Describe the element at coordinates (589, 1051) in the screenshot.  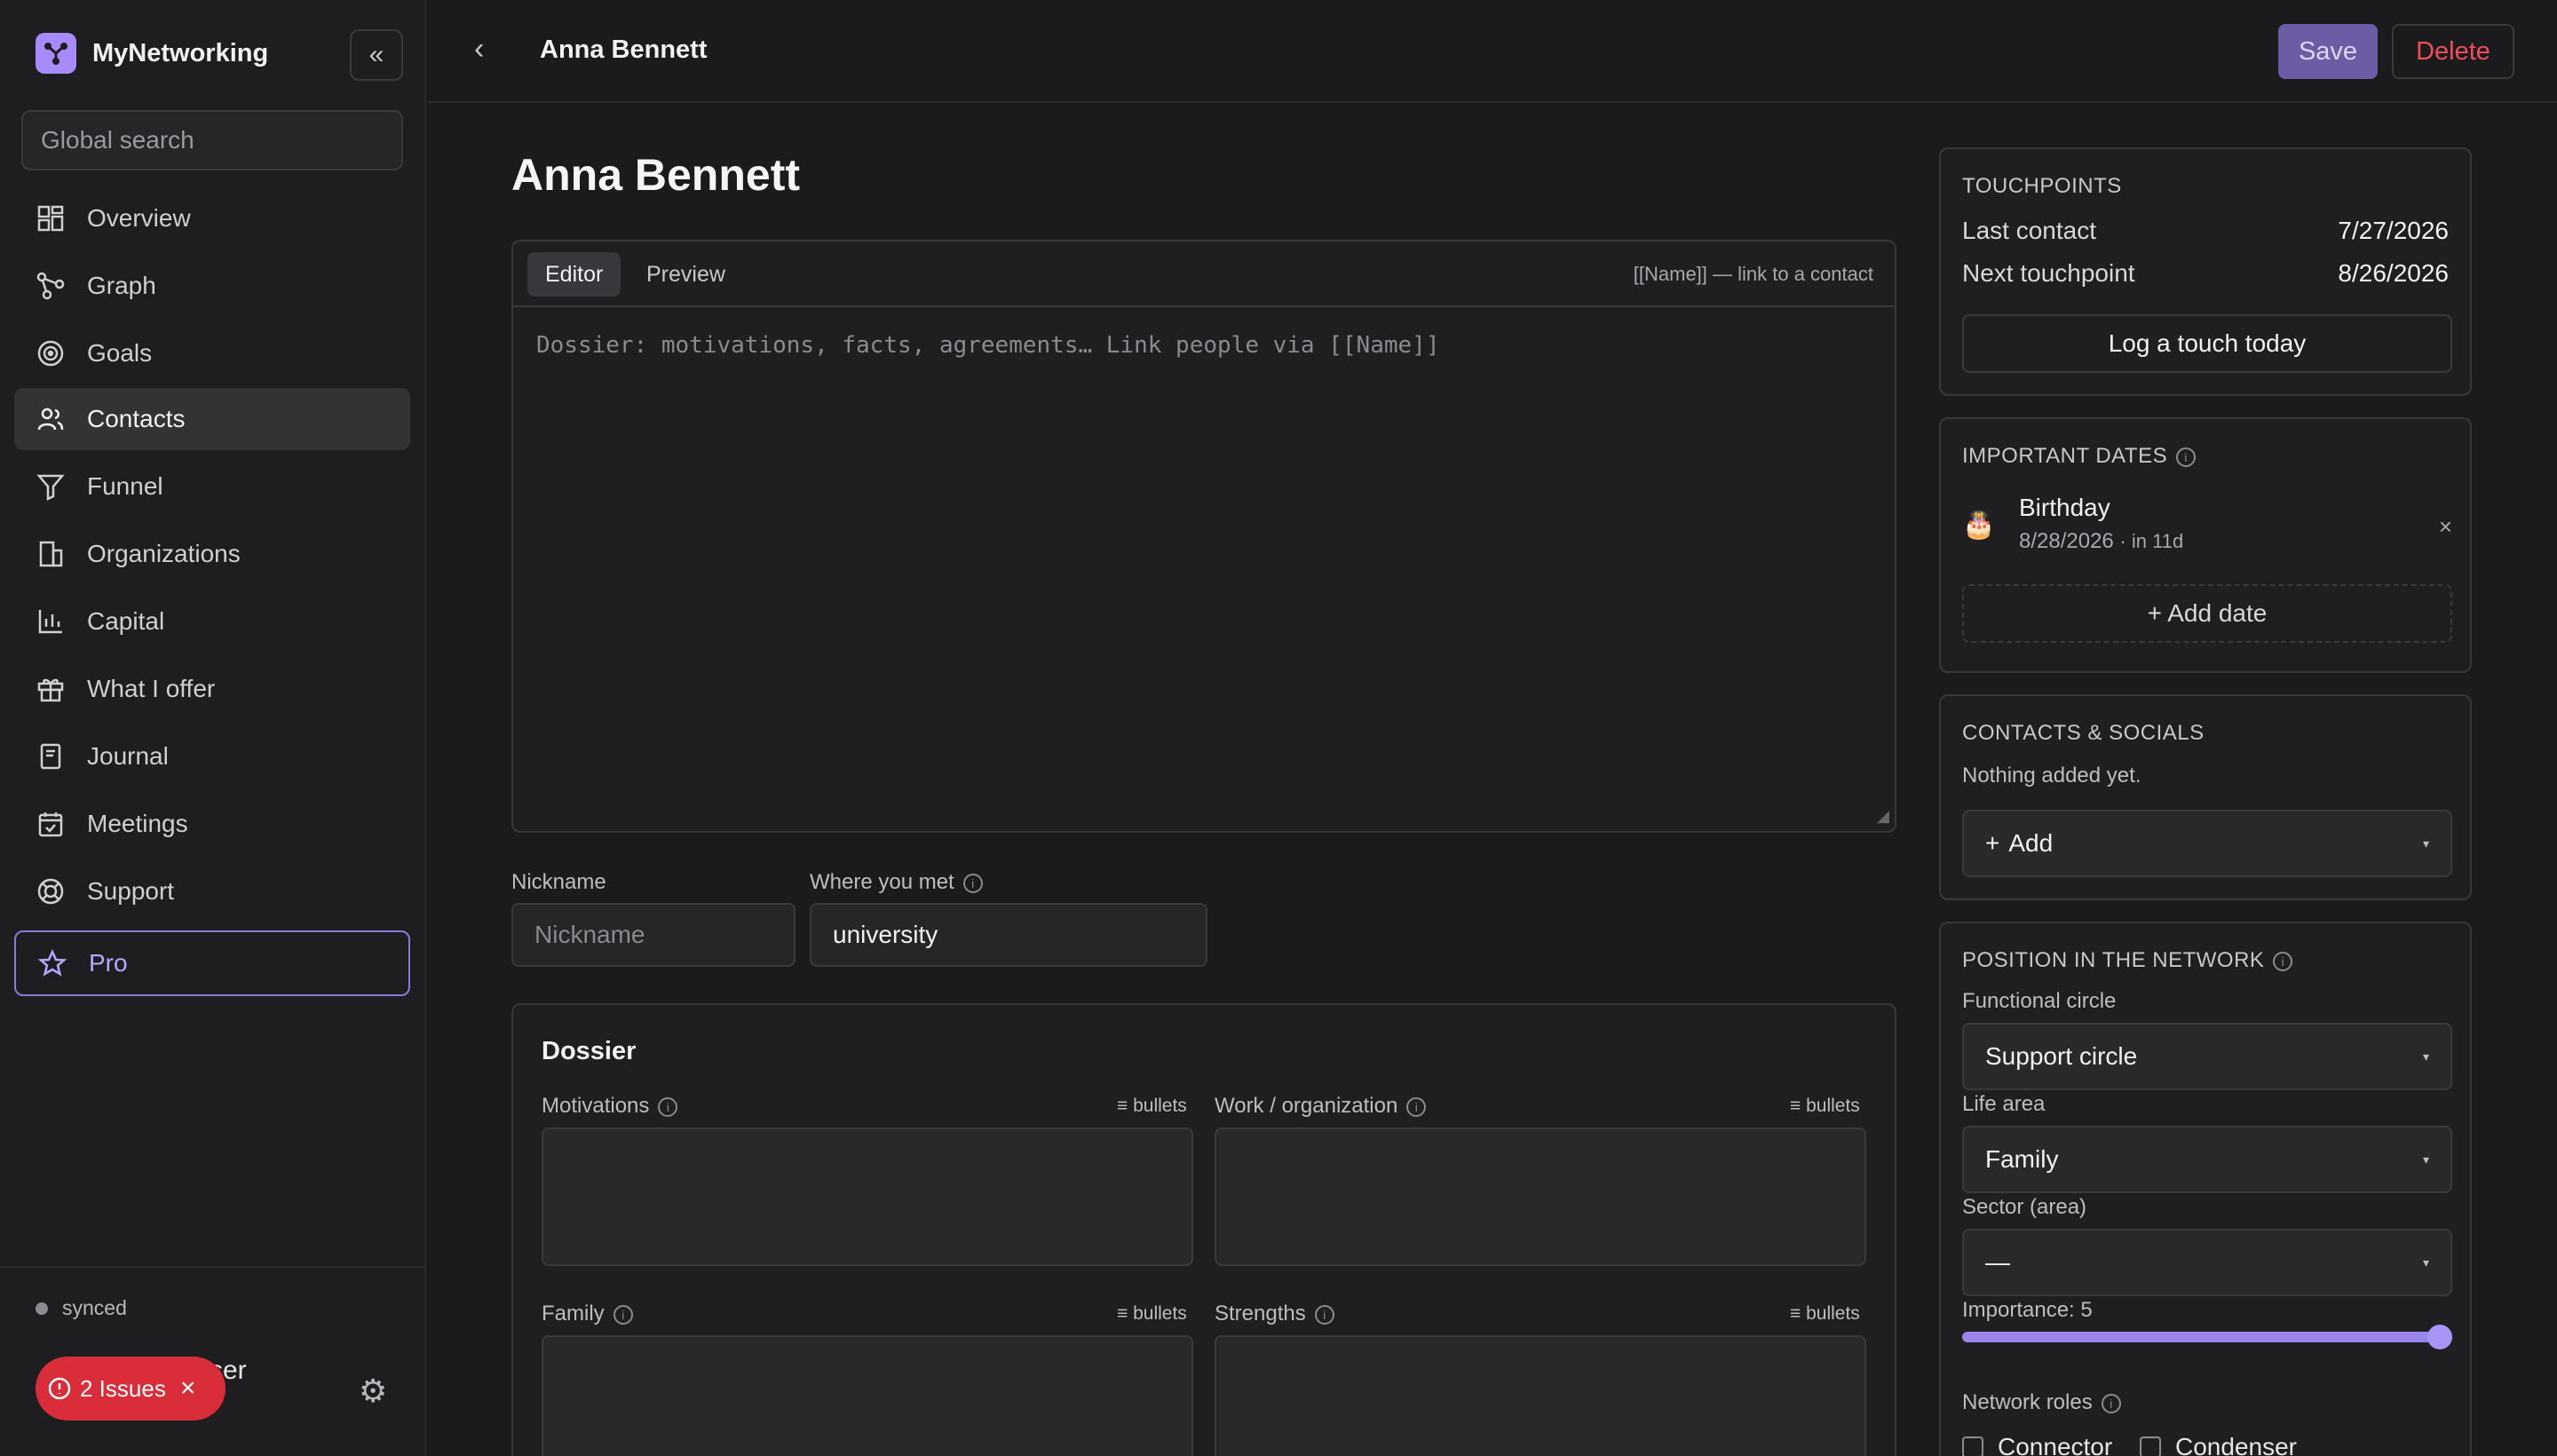
I see `dossier-title: Dossier` at that location.